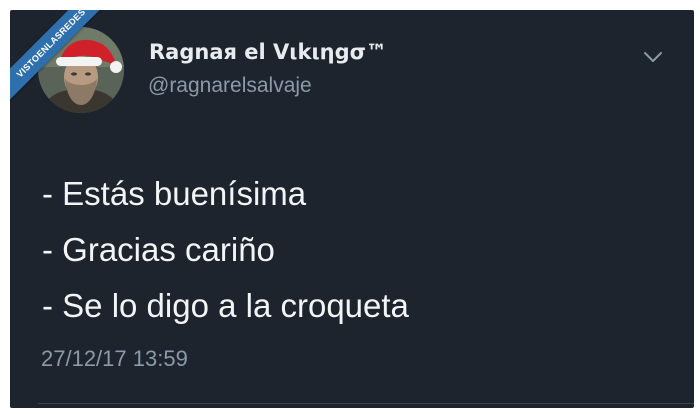  Describe the element at coordinates (653, 57) in the screenshot. I see `chevron-down-icon` at that location.